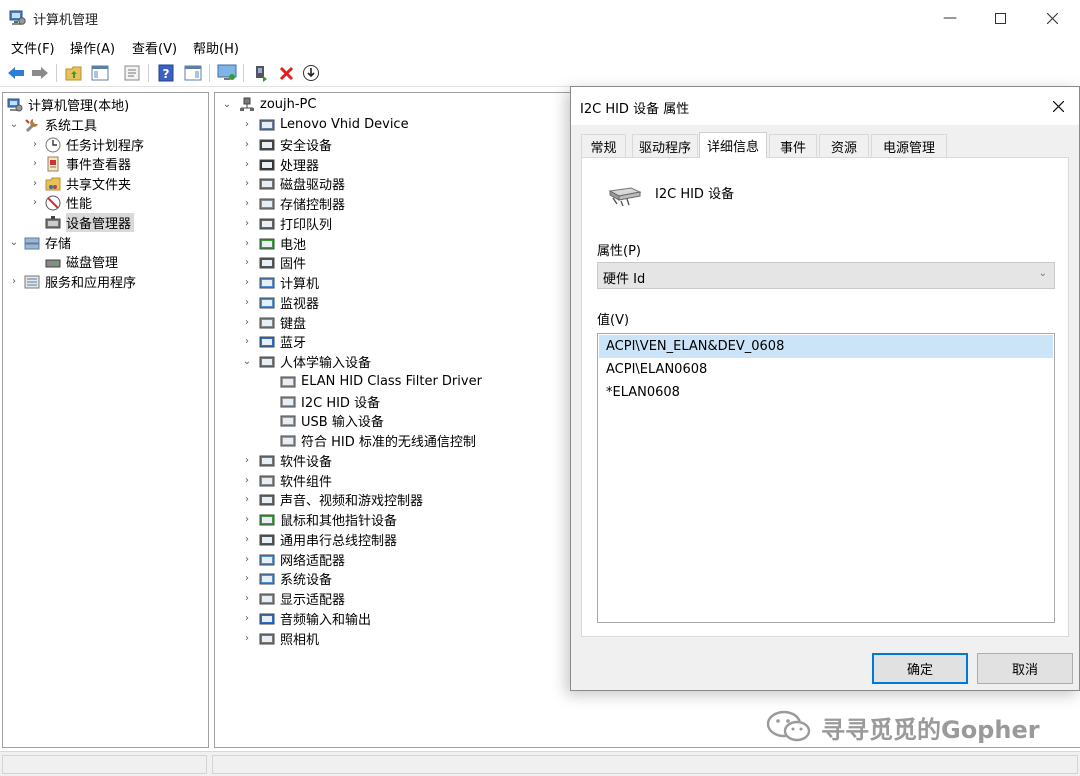 The image size is (1080, 776). What do you see at coordinates (293, 559) in the screenshot?
I see `tree-item-device-category: › 网络适配器` at bounding box center [293, 559].